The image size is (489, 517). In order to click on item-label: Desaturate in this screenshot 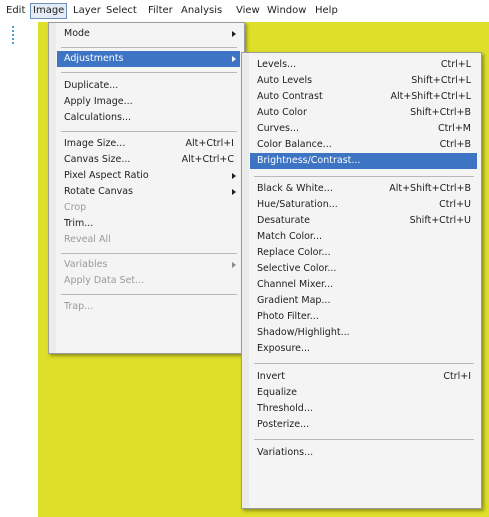, I will do `click(283, 220)`.